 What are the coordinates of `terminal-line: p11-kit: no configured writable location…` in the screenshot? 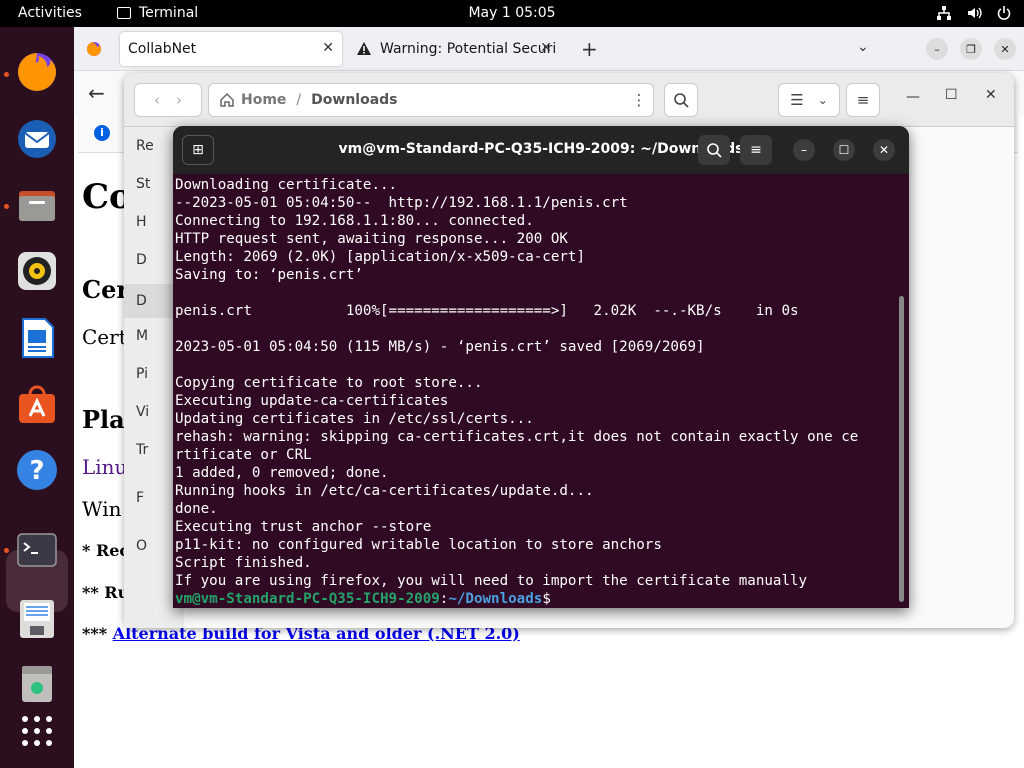 It's located at (418, 545).